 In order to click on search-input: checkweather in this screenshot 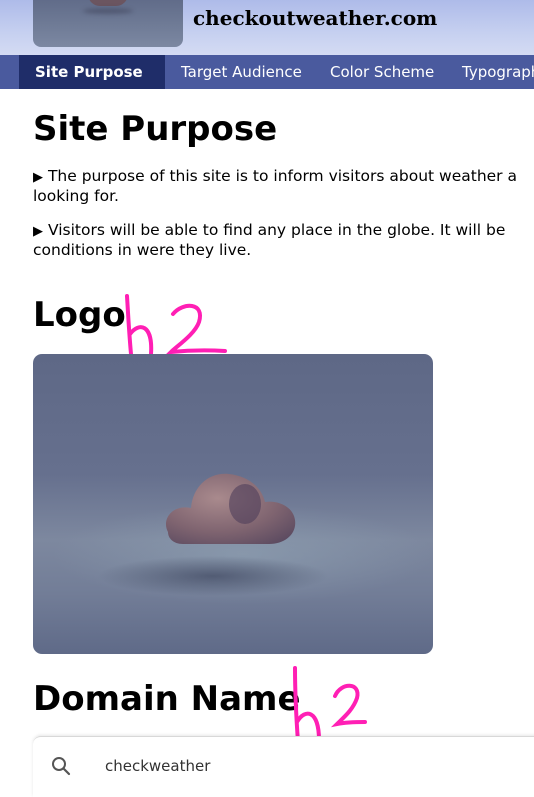, I will do `click(157, 766)`.